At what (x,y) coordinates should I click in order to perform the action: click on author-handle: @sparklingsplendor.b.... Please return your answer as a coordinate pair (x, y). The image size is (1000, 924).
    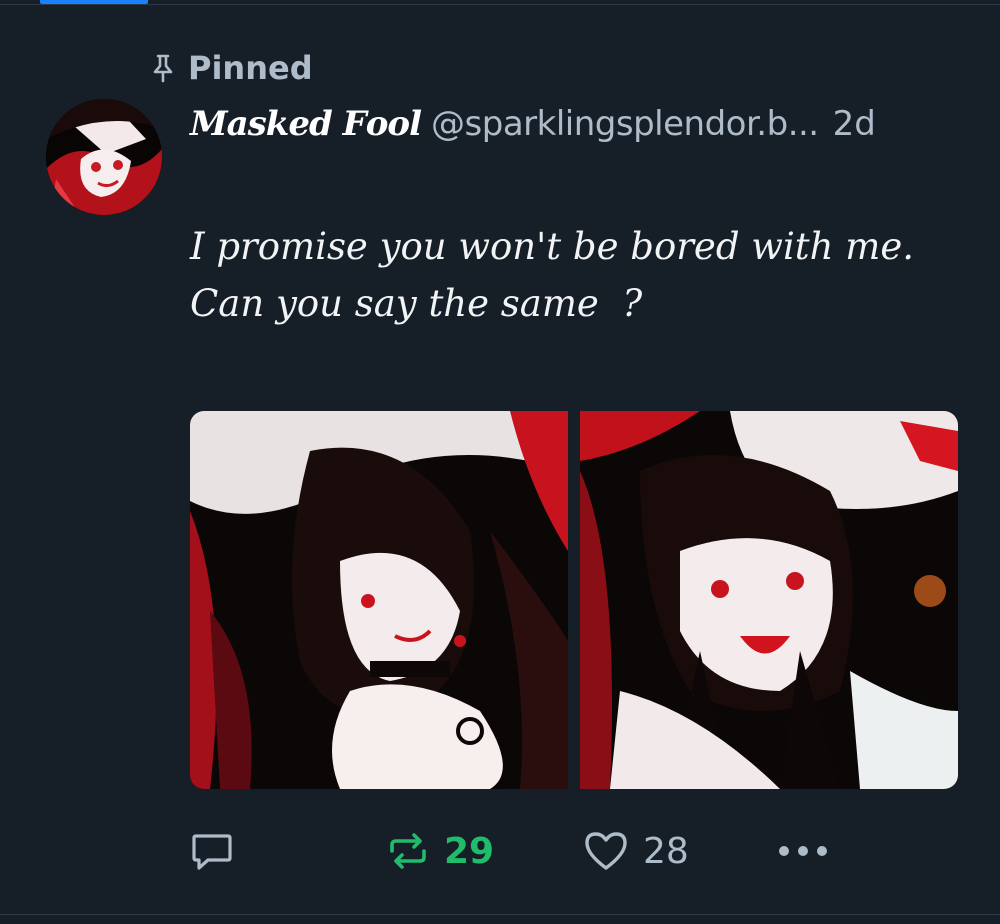
    Looking at the image, I should click on (625, 124).